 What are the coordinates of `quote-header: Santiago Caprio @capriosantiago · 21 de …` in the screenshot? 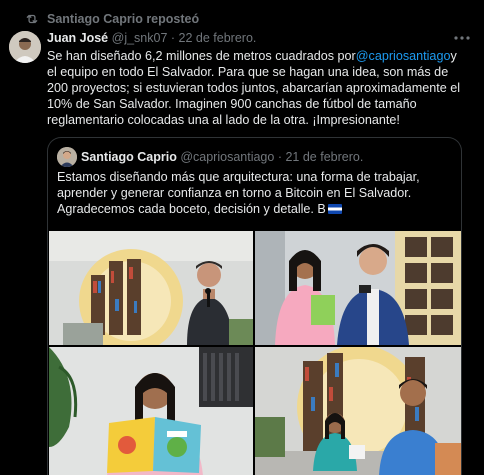 It's located at (222, 157).